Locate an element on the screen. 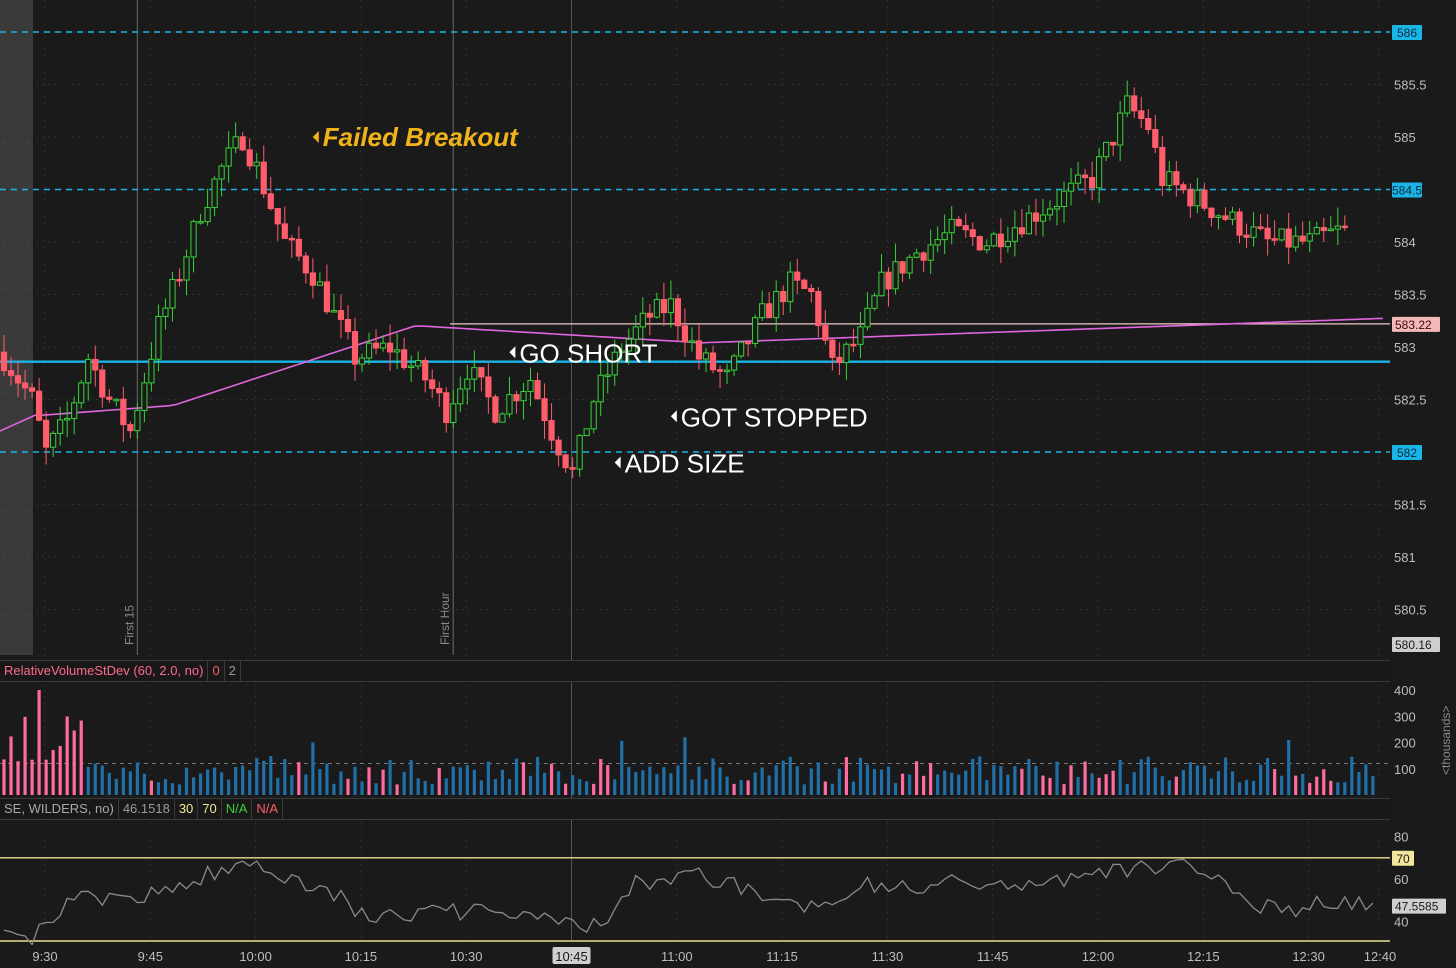  rsi-overbought-tag-label: 70 is located at coordinates (1403, 859).